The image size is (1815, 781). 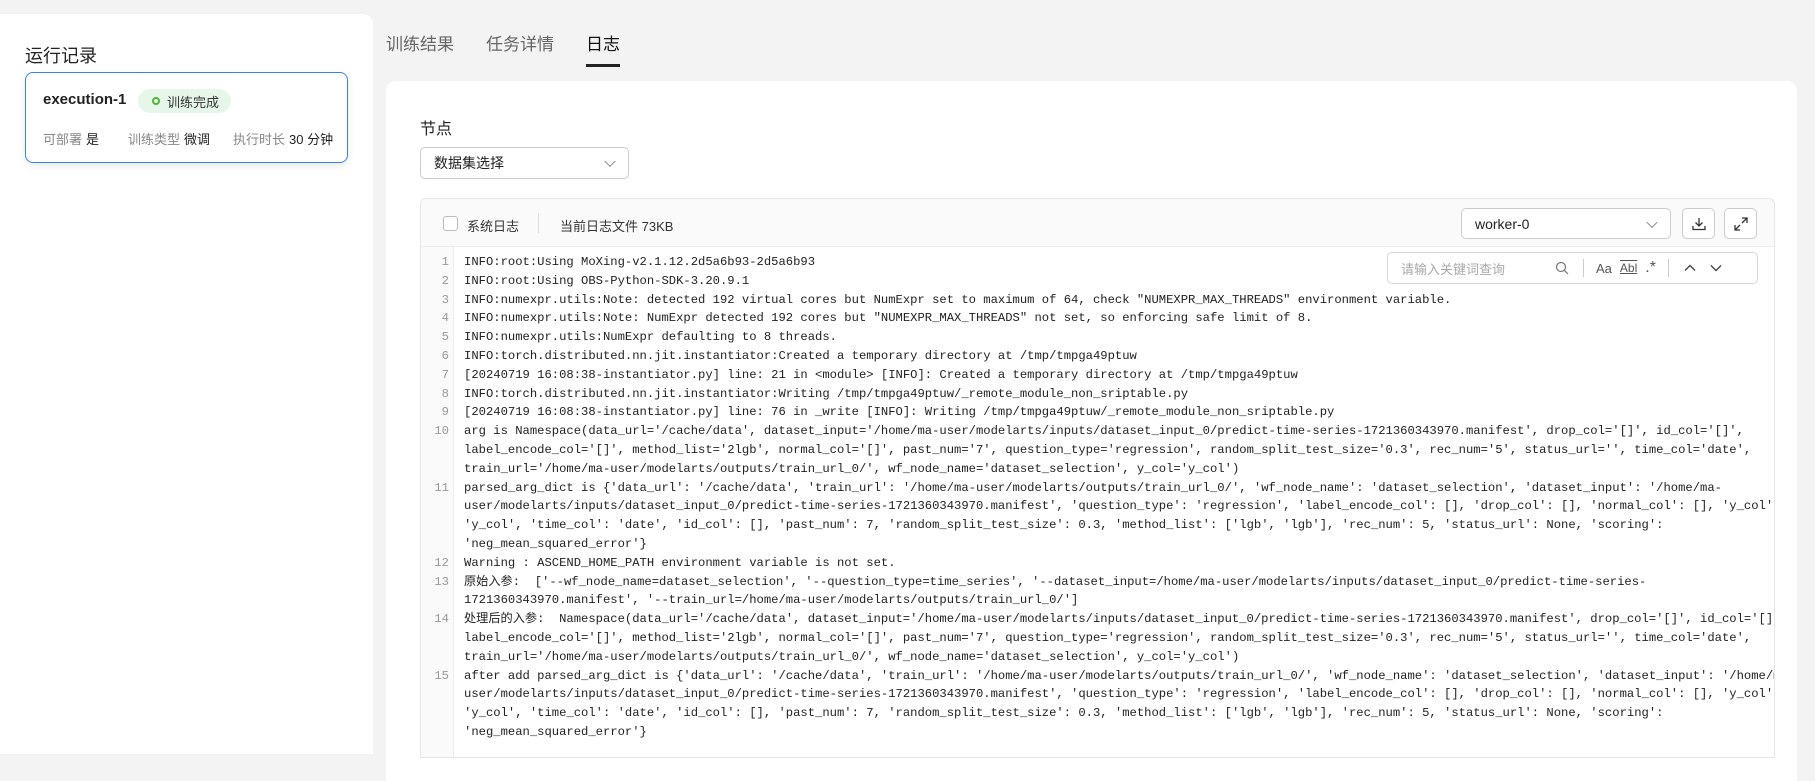 I want to click on line-number: 4, so click(x=445, y=318).